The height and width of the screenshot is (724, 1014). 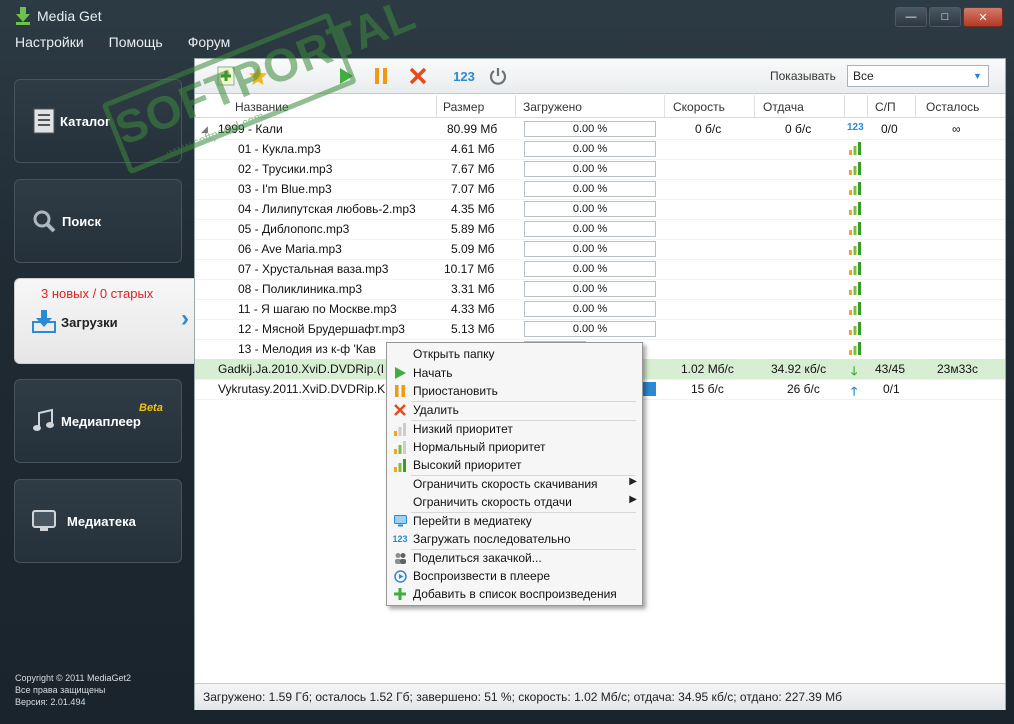 I want to click on power-icon, so click(x=498, y=76).